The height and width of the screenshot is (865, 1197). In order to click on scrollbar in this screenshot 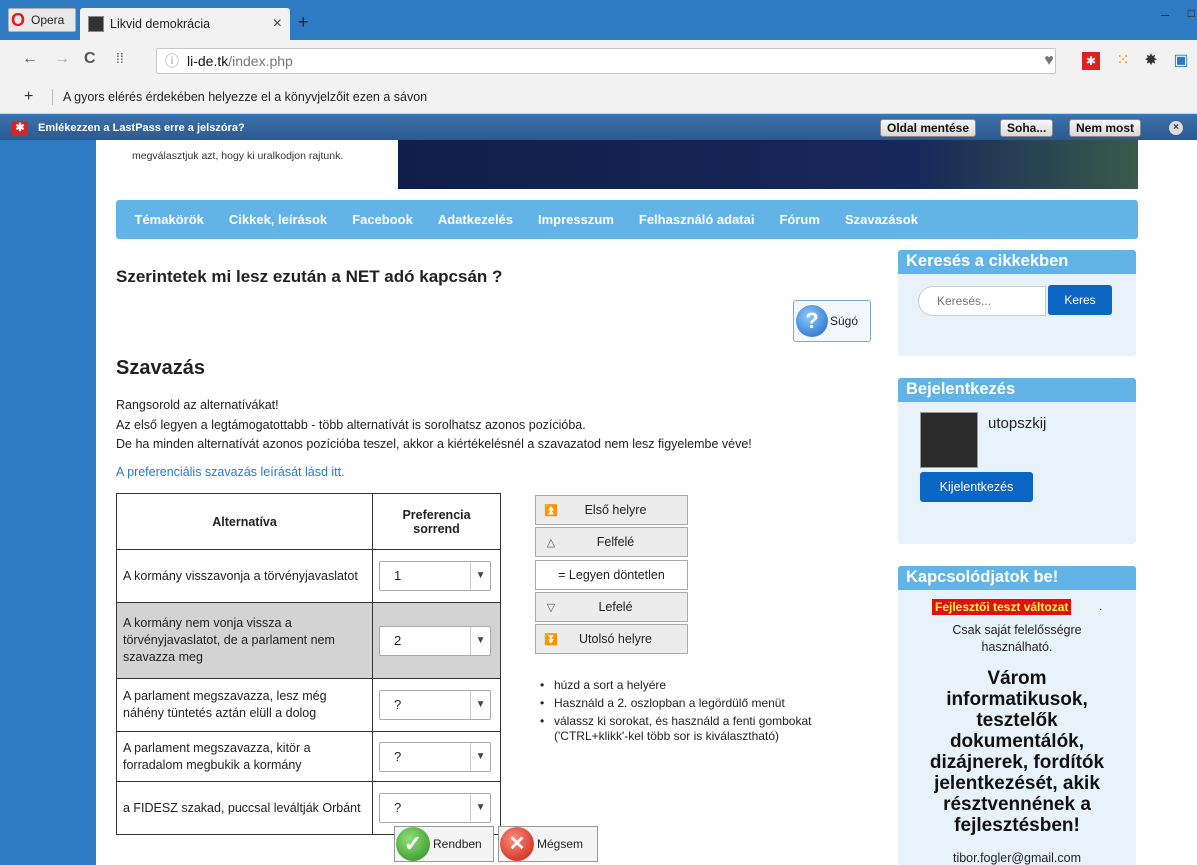, I will do `click(1191, 502)`.